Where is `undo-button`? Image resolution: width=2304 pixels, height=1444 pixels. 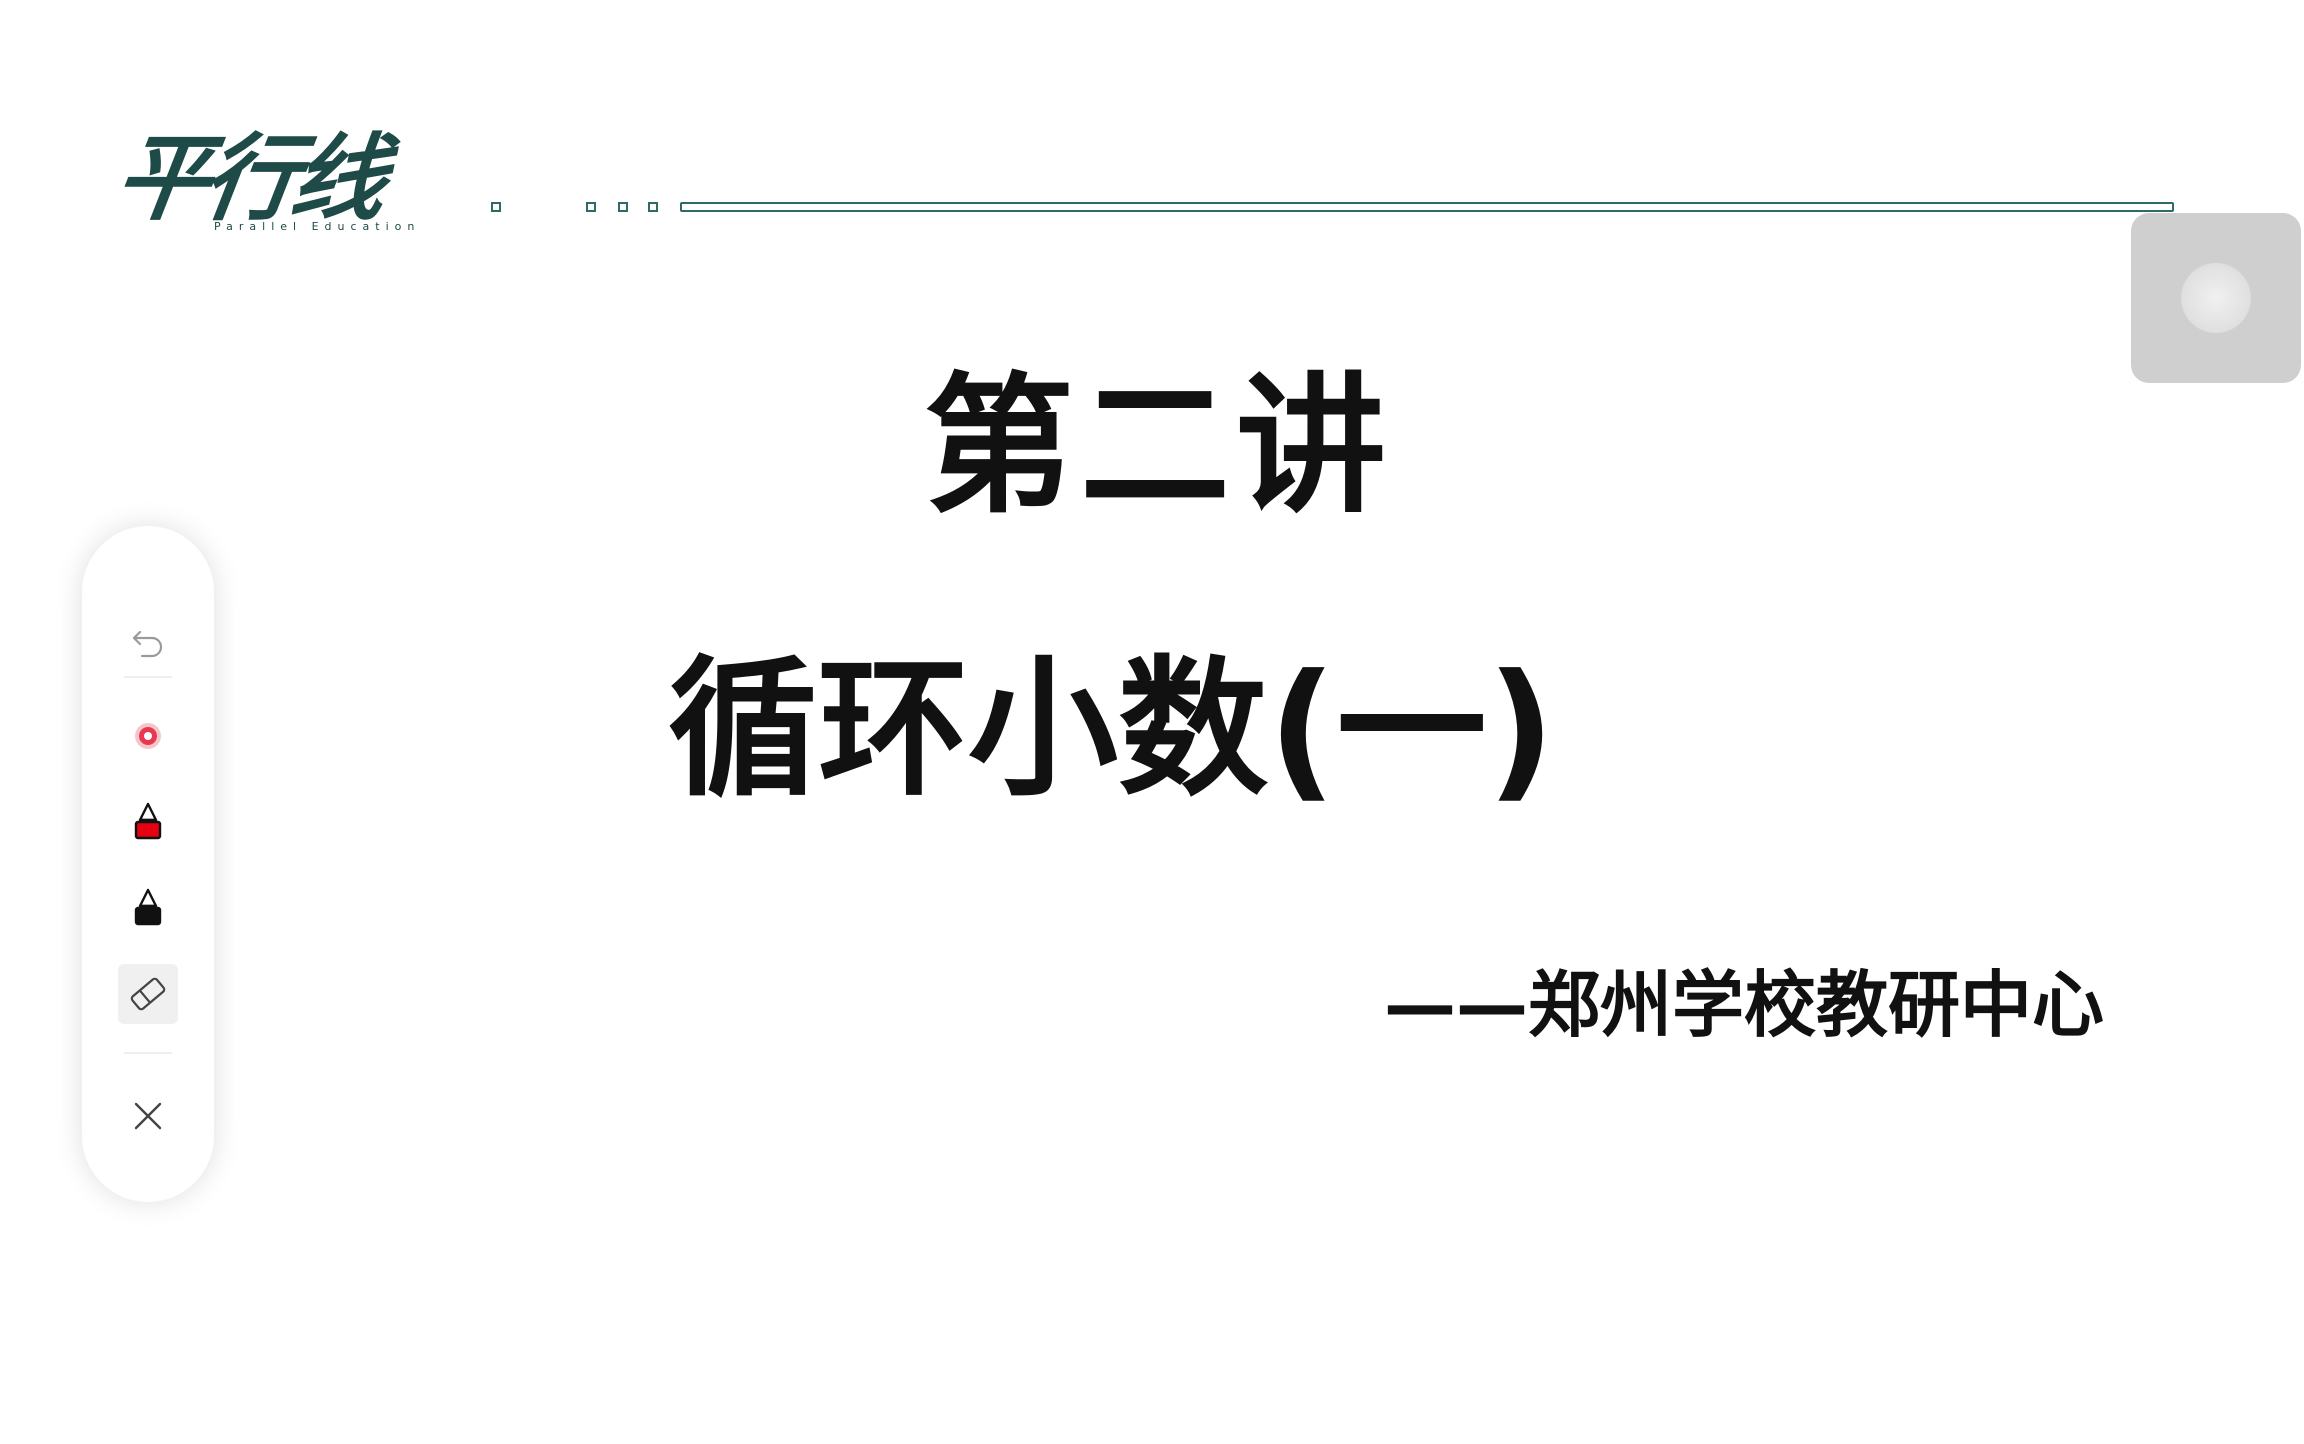
undo-button is located at coordinates (148, 642).